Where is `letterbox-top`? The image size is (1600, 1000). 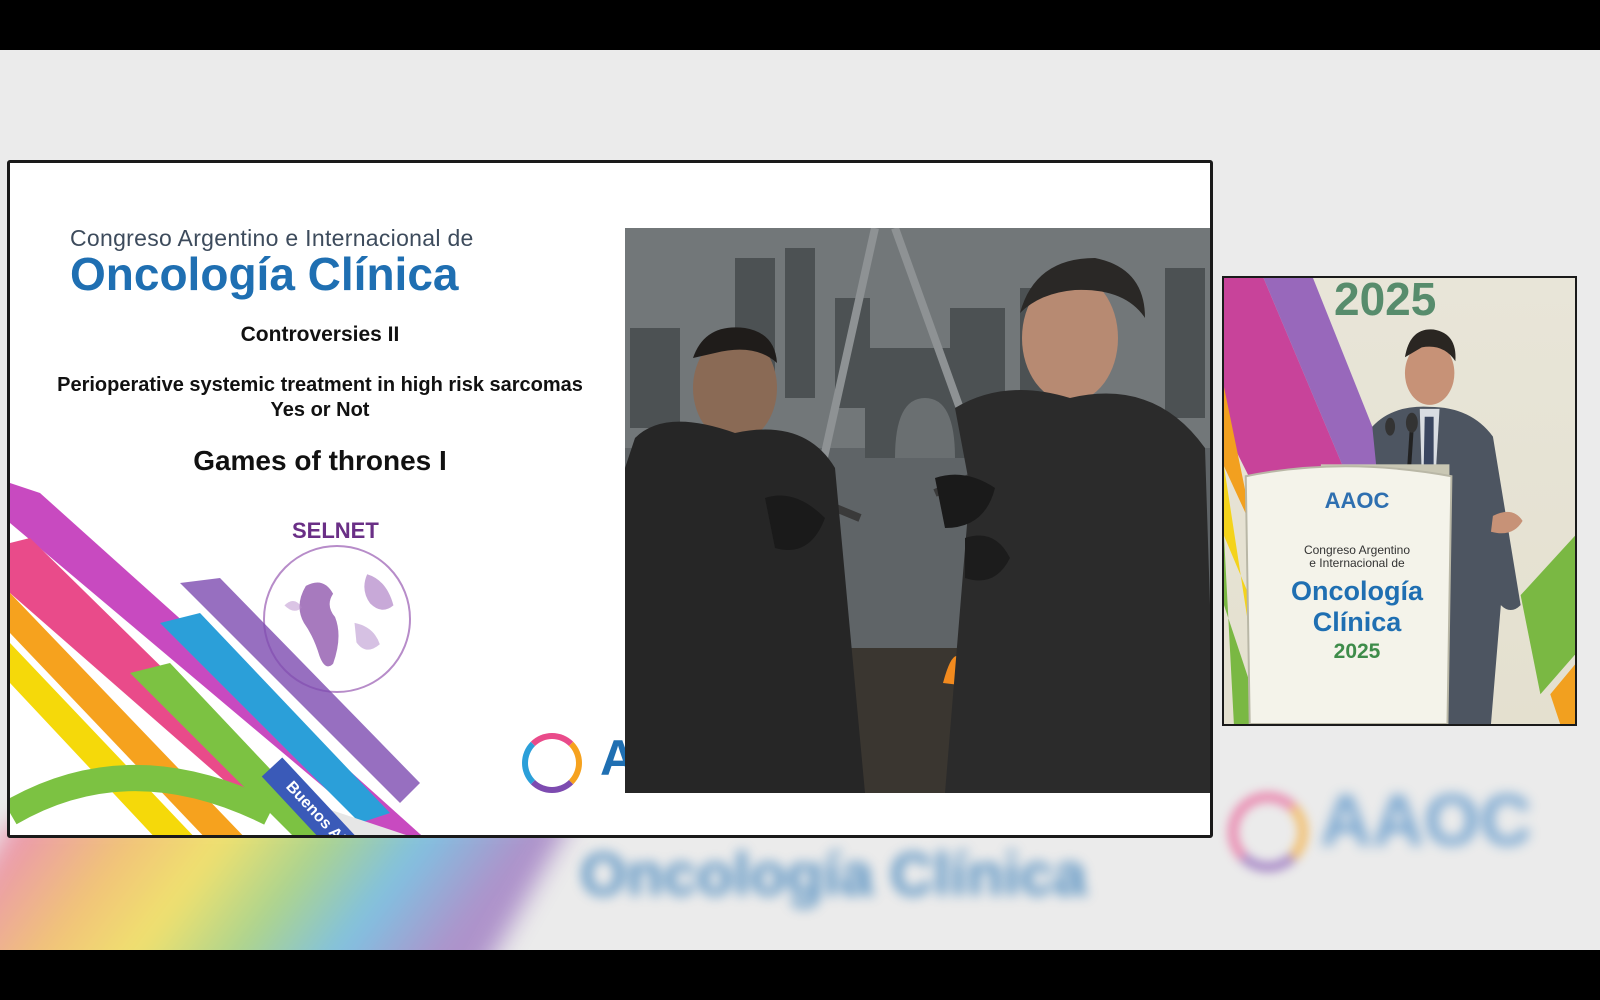
letterbox-top is located at coordinates (800, 25).